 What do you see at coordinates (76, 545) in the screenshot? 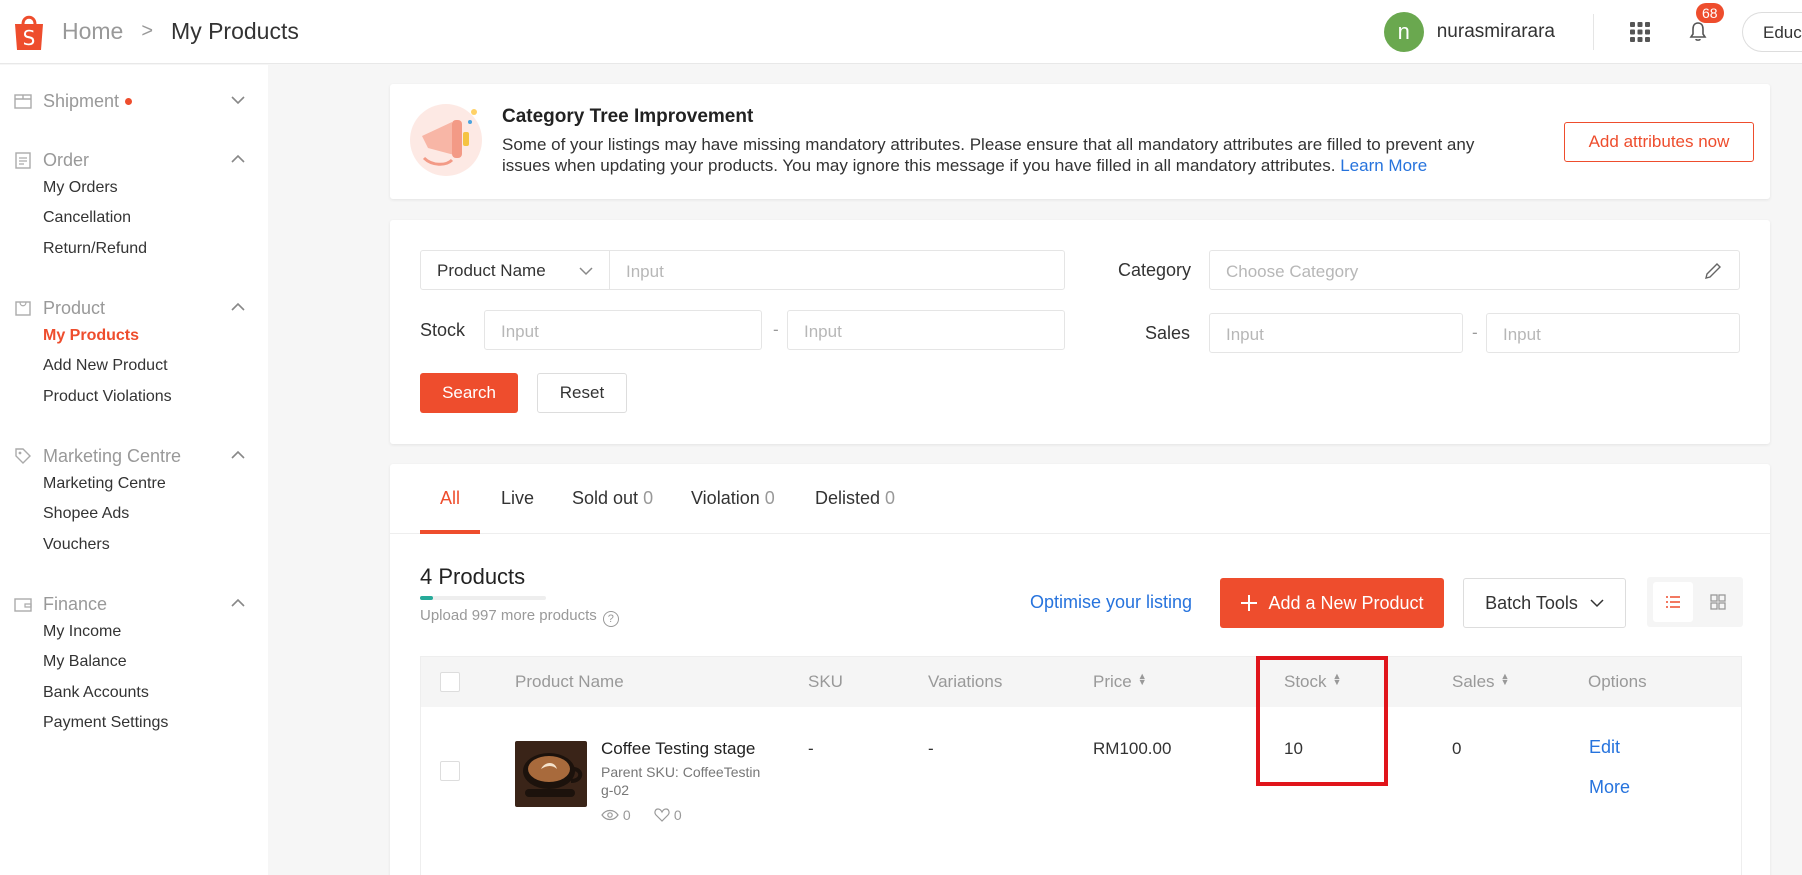
I see `sidebar-item-vouchers: Vouchers` at bounding box center [76, 545].